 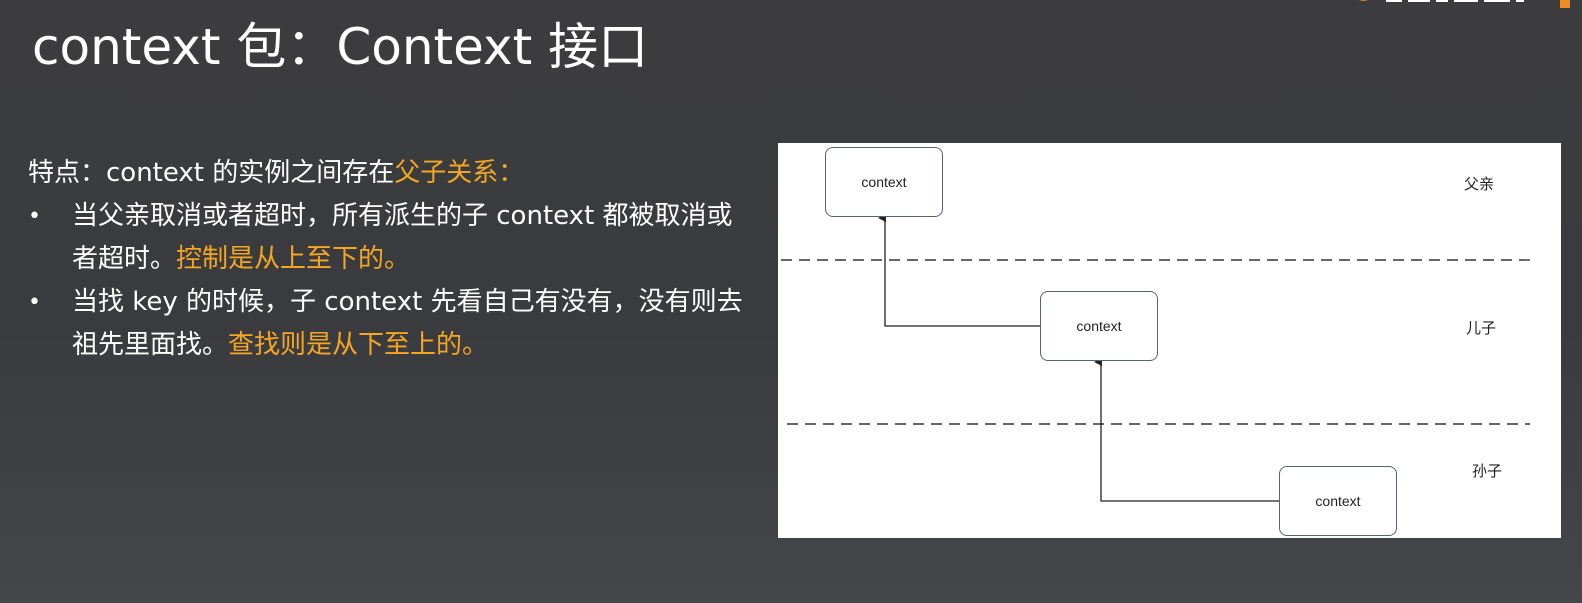 I want to click on lead-line: 特点：context 的实例之间存在父子关系：, so click(x=388, y=173).